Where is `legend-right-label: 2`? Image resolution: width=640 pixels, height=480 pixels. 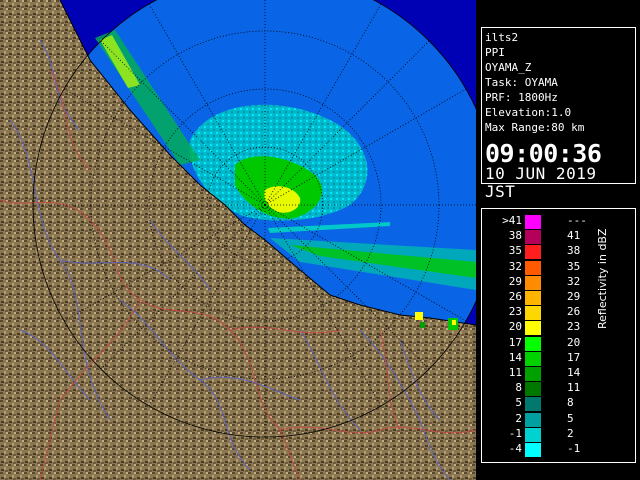 legend-right-label: 2 is located at coordinates (570, 433).